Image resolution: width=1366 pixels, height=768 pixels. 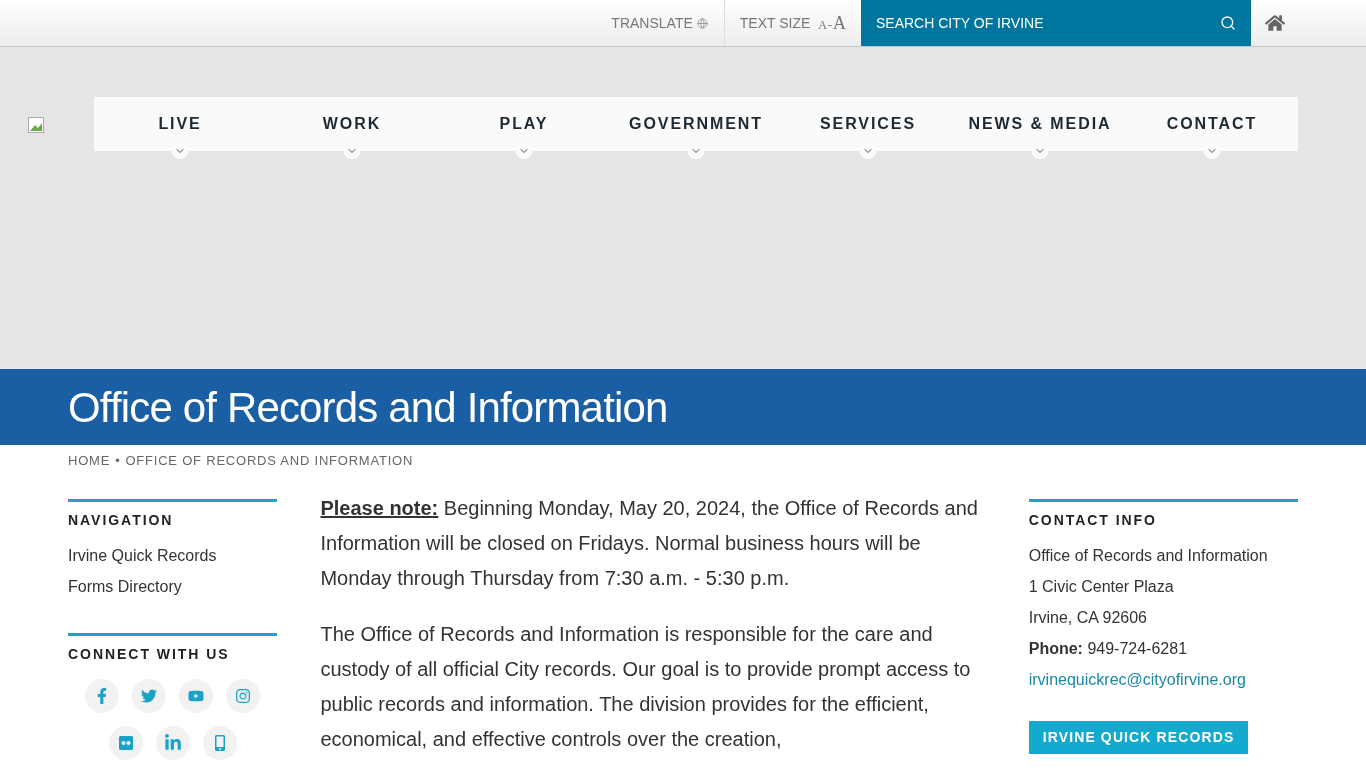 I want to click on twitter-link, so click(x=149, y=695).